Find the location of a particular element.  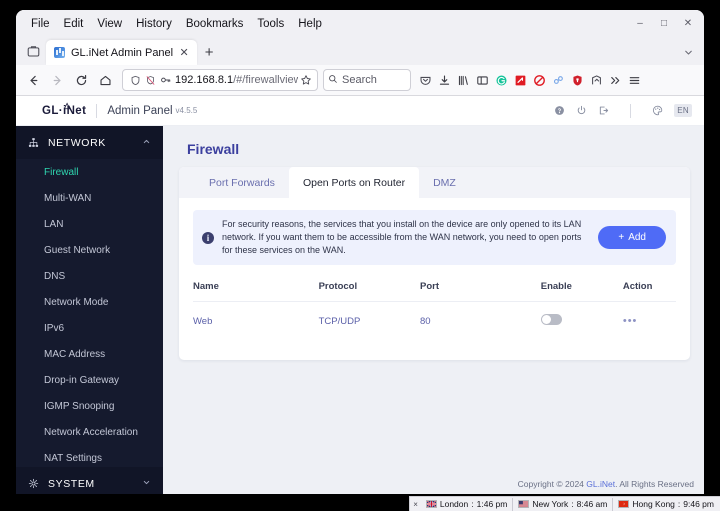

home-button is located at coordinates (105, 80).